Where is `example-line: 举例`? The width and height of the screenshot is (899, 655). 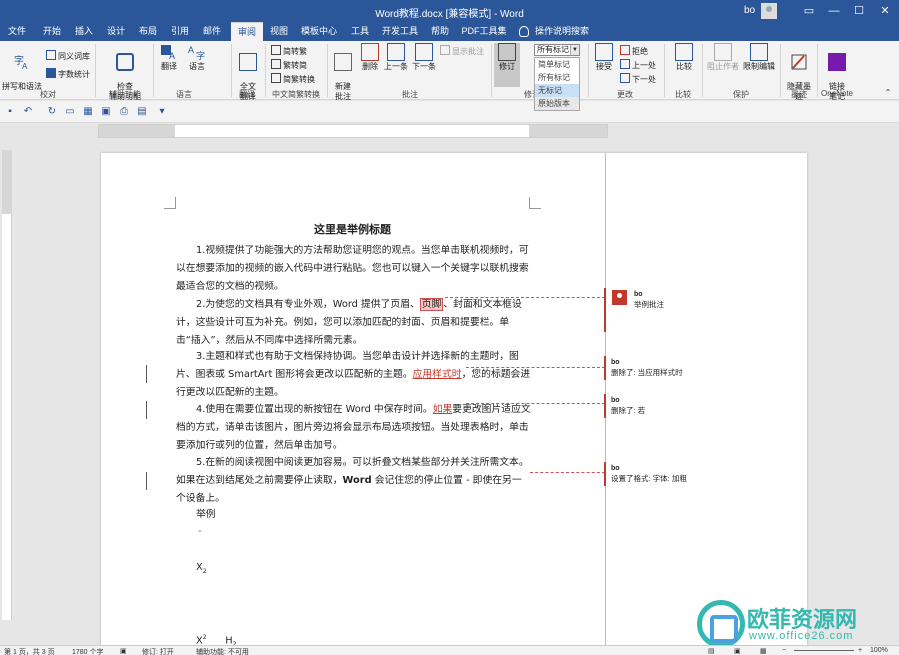 example-line: 举例 is located at coordinates (256, 515).